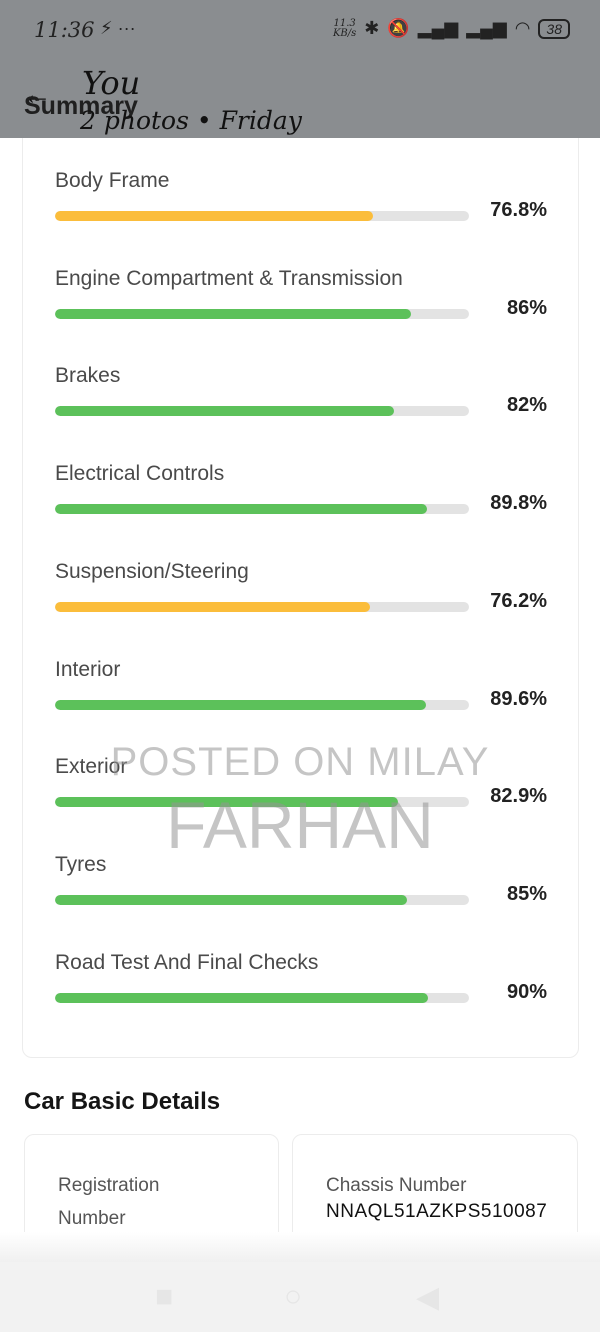 This screenshot has width=600, height=1332. Describe the element at coordinates (398, 28) in the screenshot. I see `mute-bell-icon: 🔕` at that location.